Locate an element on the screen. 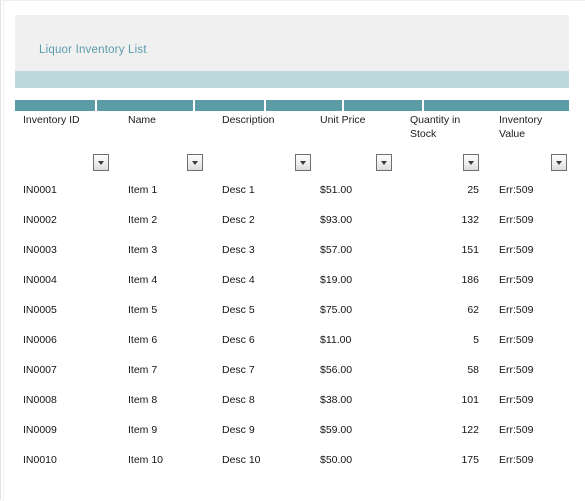 The image size is (585, 501). table-header-strip is located at coordinates (292, 105).